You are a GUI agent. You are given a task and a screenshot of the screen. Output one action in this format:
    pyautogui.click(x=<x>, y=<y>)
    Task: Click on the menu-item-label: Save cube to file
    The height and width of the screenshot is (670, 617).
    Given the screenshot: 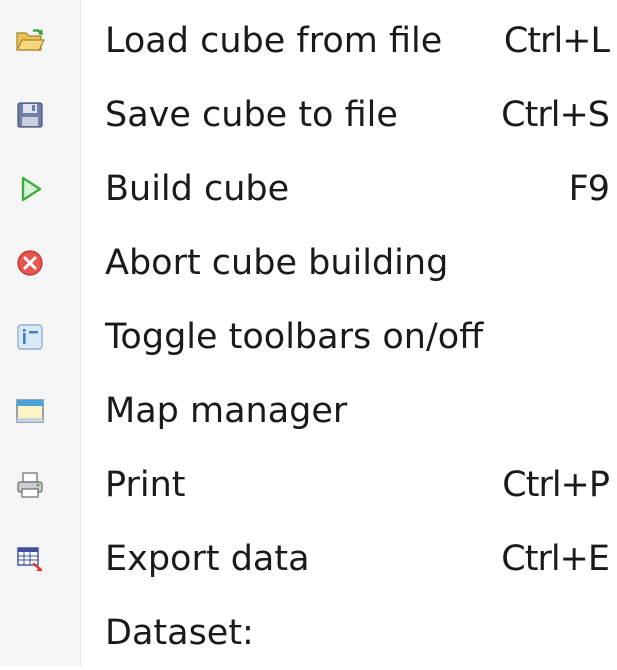 What is the action you would take?
    pyautogui.click(x=251, y=115)
    